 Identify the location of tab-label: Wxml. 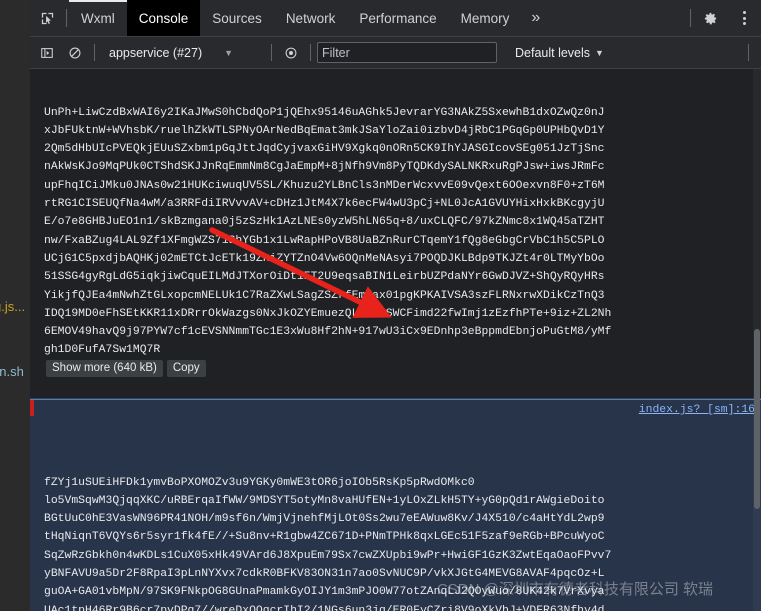
(98, 18).